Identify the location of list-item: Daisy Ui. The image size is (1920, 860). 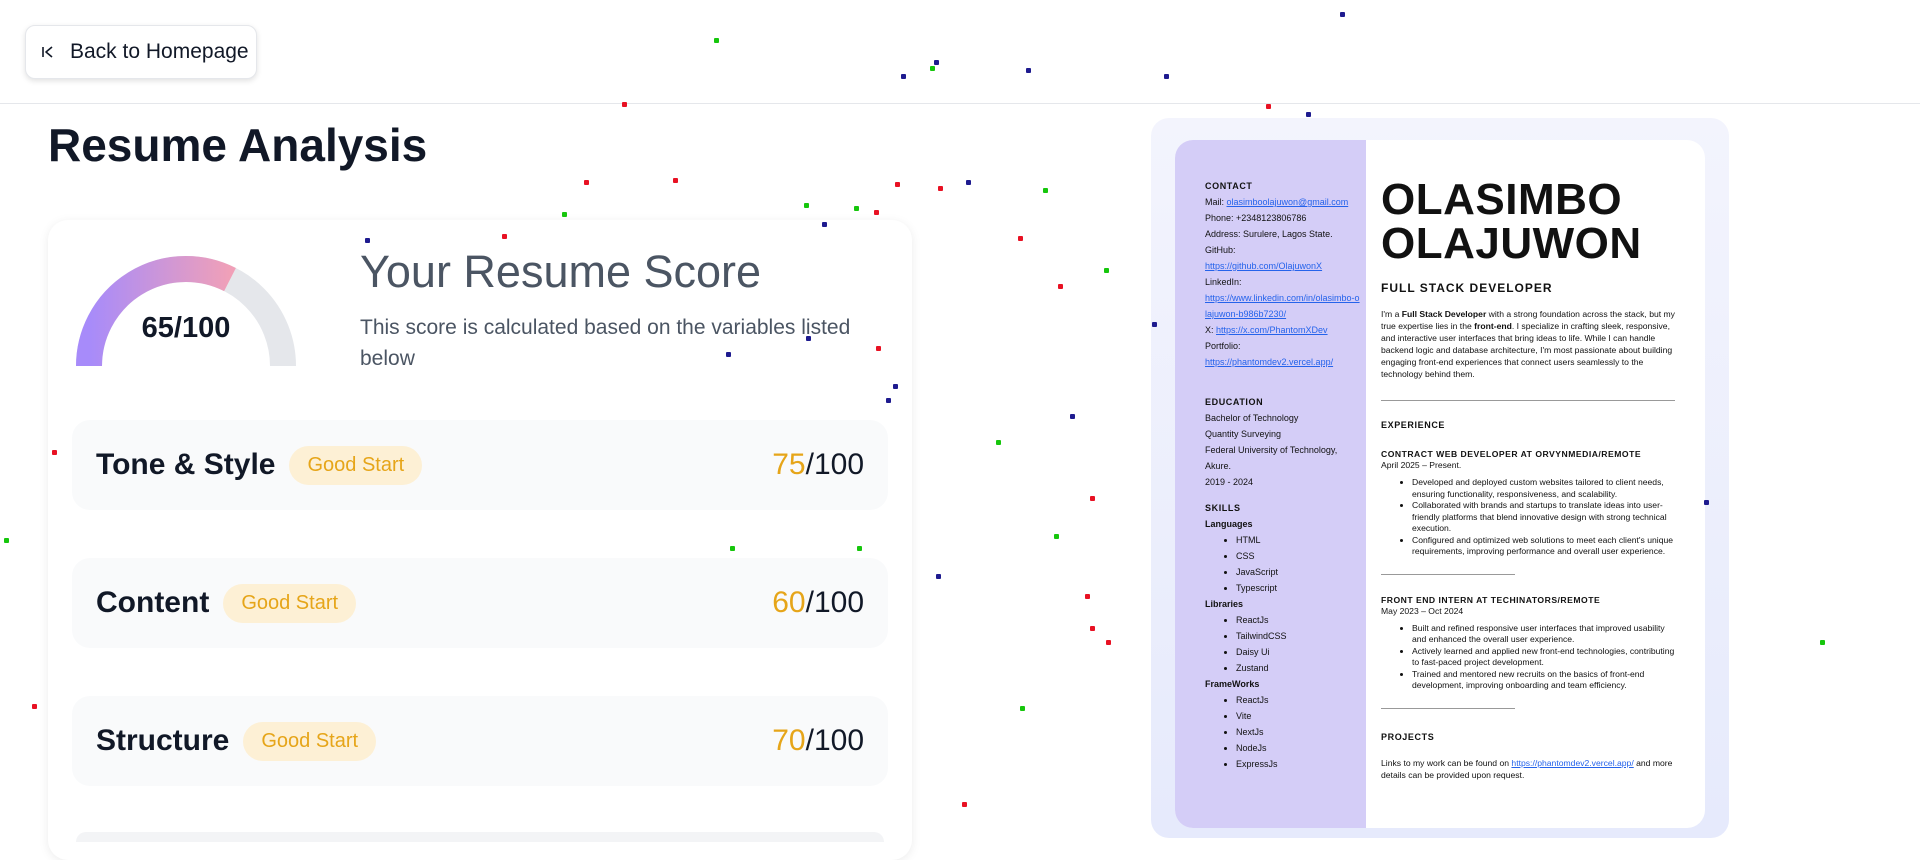
(1298, 652).